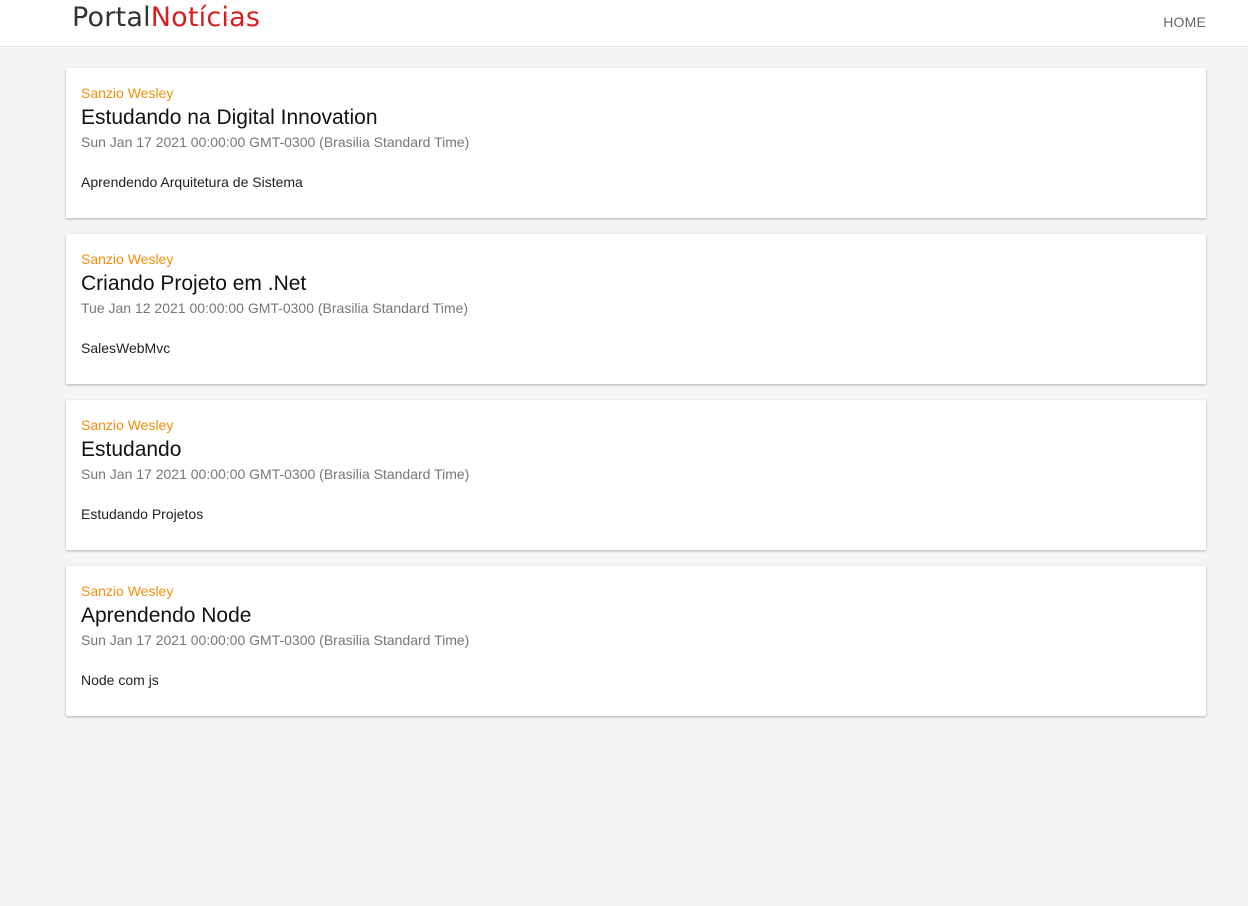  I want to click on post-body: Aprendendo Arquitetura de Sistema, so click(192, 182).